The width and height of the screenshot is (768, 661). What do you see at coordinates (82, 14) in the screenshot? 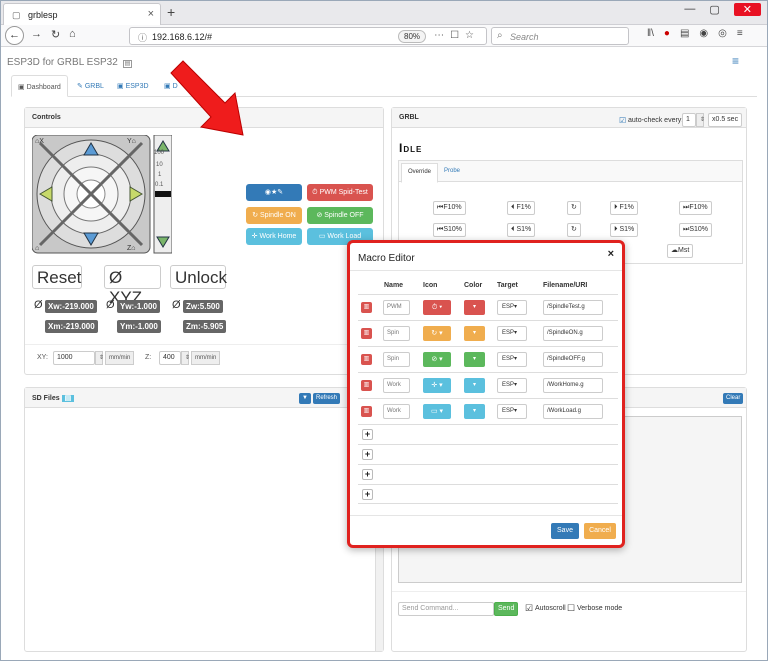
I see `browser-tab: ▢ grblesp ×` at bounding box center [82, 14].